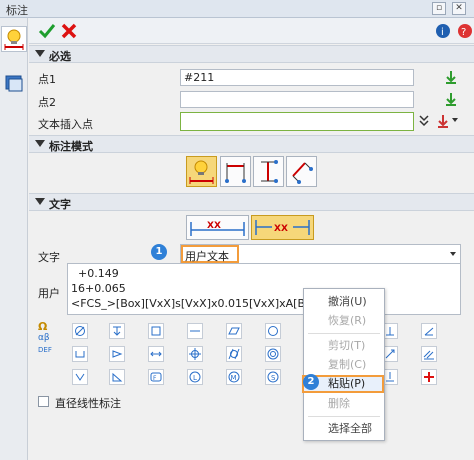 This screenshot has height=460, width=474. Describe the element at coordinates (451, 99) in the screenshot. I see `point2-pick-button` at that location.